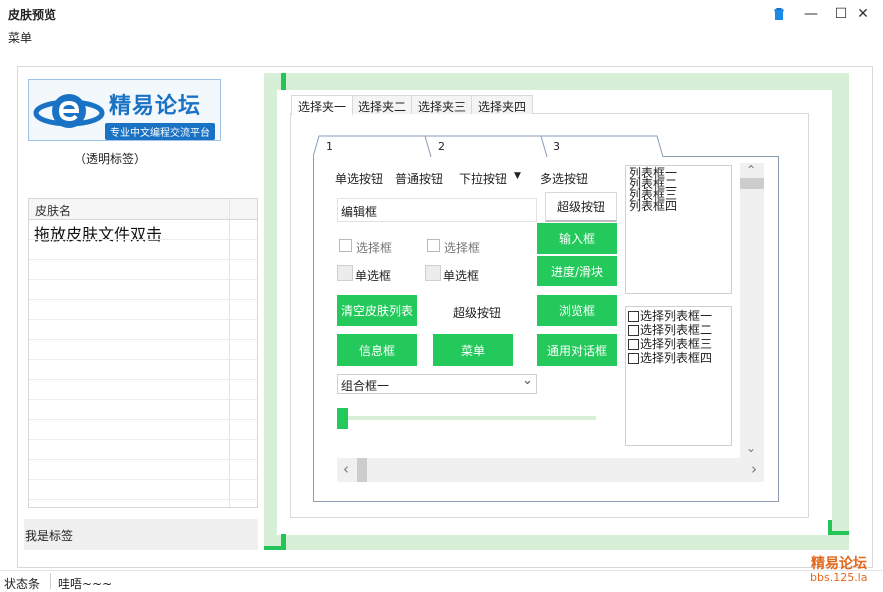 This screenshot has height=592, width=883. I want to click on tab-outer-3: 选择夹三, so click(442, 104).